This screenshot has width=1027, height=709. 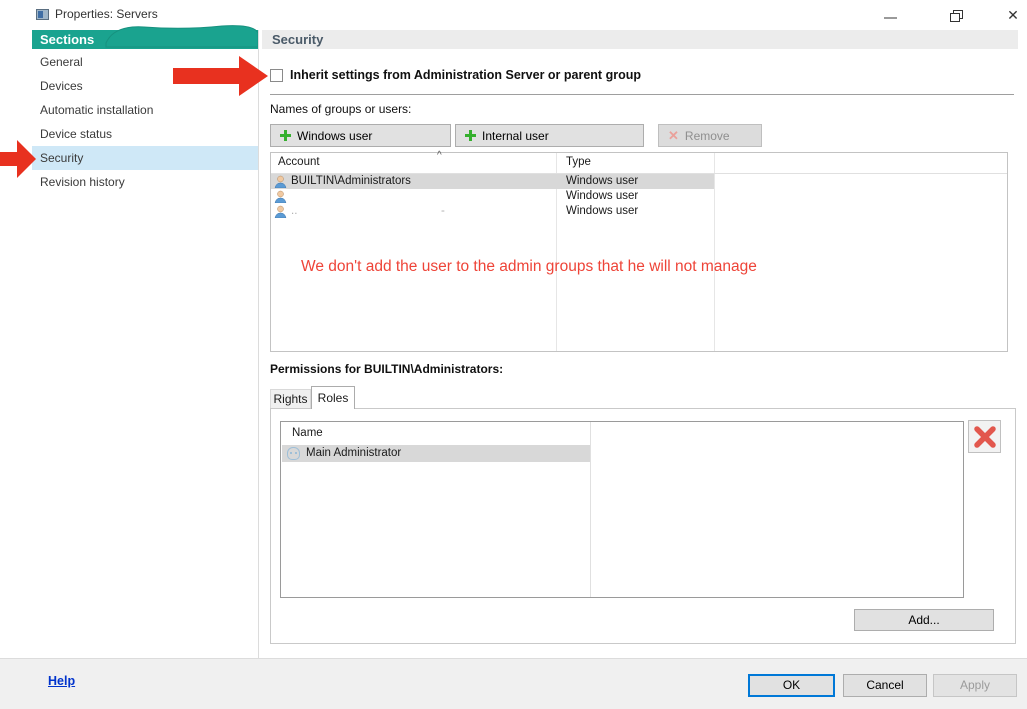 What do you see at coordinates (549, 135) in the screenshot?
I see `add-internal-user-button: Internal user` at bounding box center [549, 135].